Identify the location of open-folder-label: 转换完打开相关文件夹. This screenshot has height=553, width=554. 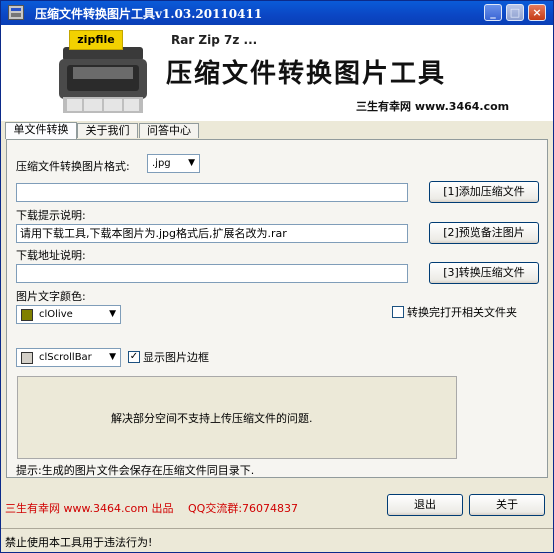
(462, 312).